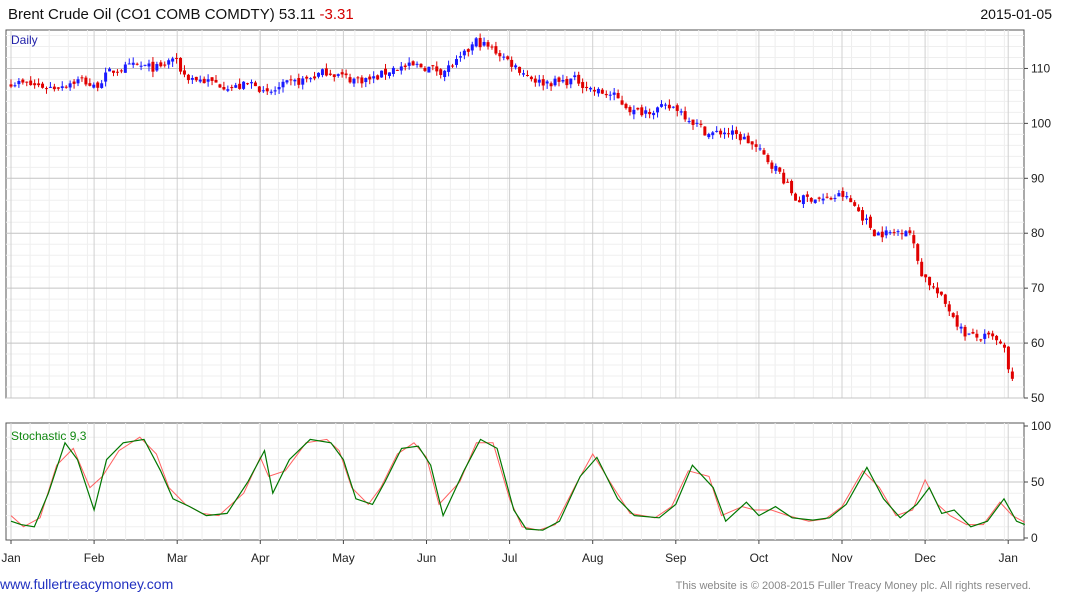  Describe the element at coordinates (177, 558) in the screenshot. I see `x-tick-label: Mar` at that location.